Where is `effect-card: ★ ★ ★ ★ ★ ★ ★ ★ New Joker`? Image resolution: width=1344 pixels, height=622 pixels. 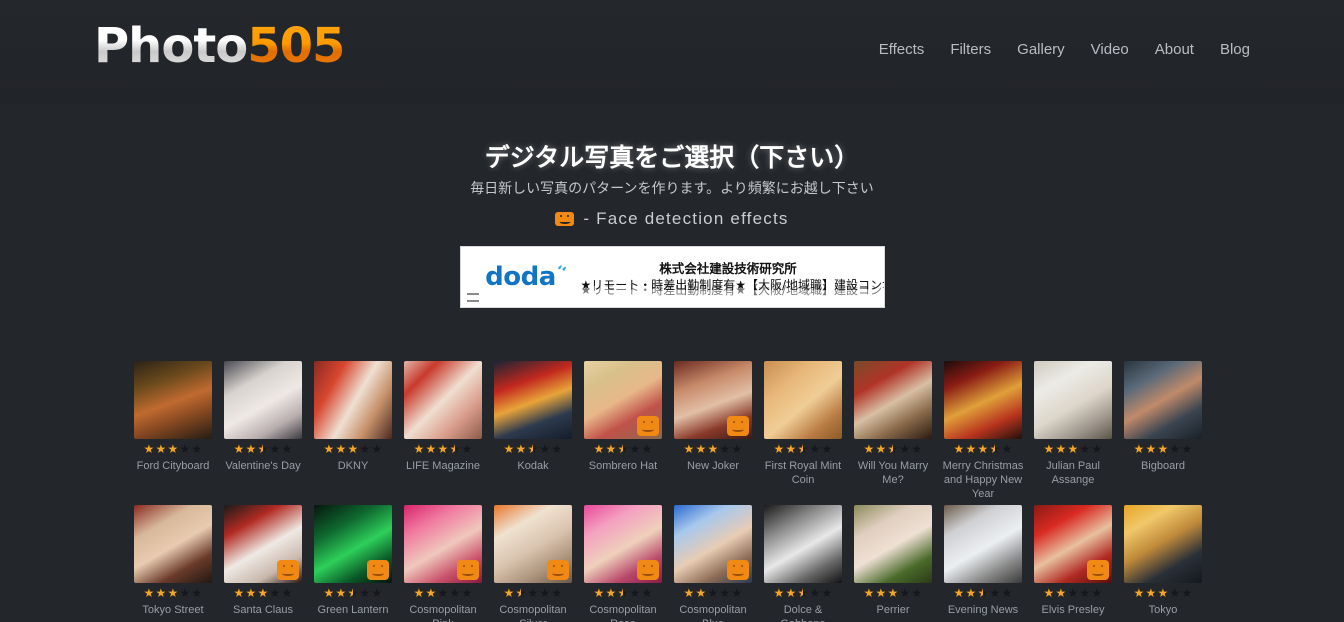
effect-card: ★ ★ ★ ★ ★ ★ ★ ★ New Joker is located at coordinates (713, 431).